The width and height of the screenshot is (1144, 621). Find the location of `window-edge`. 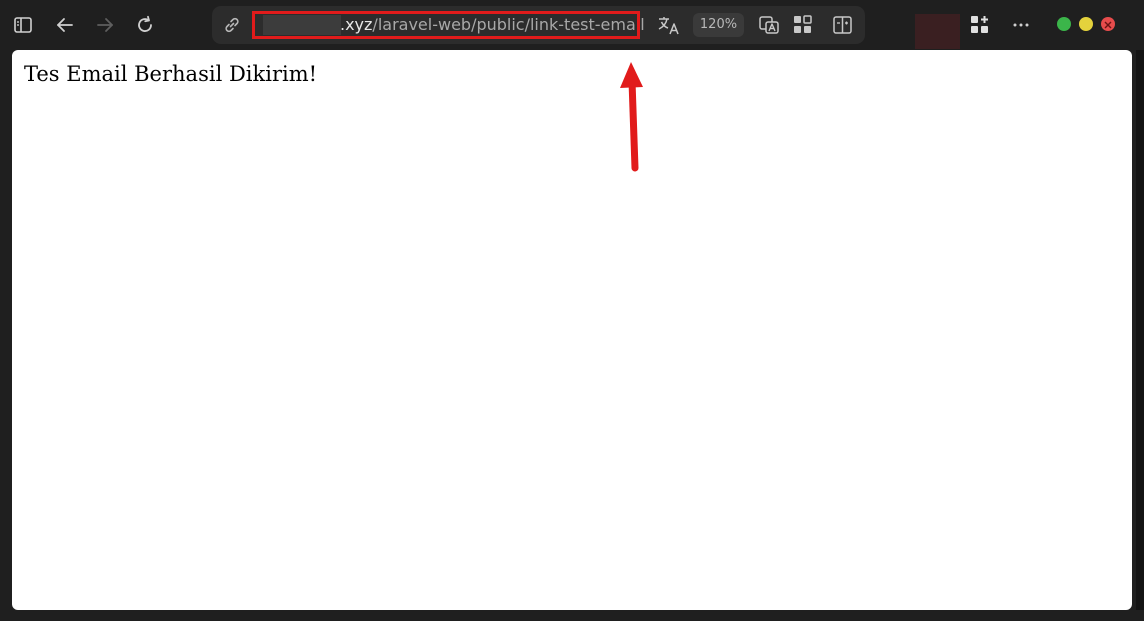

window-edge is located at coordinates (1140, 330).